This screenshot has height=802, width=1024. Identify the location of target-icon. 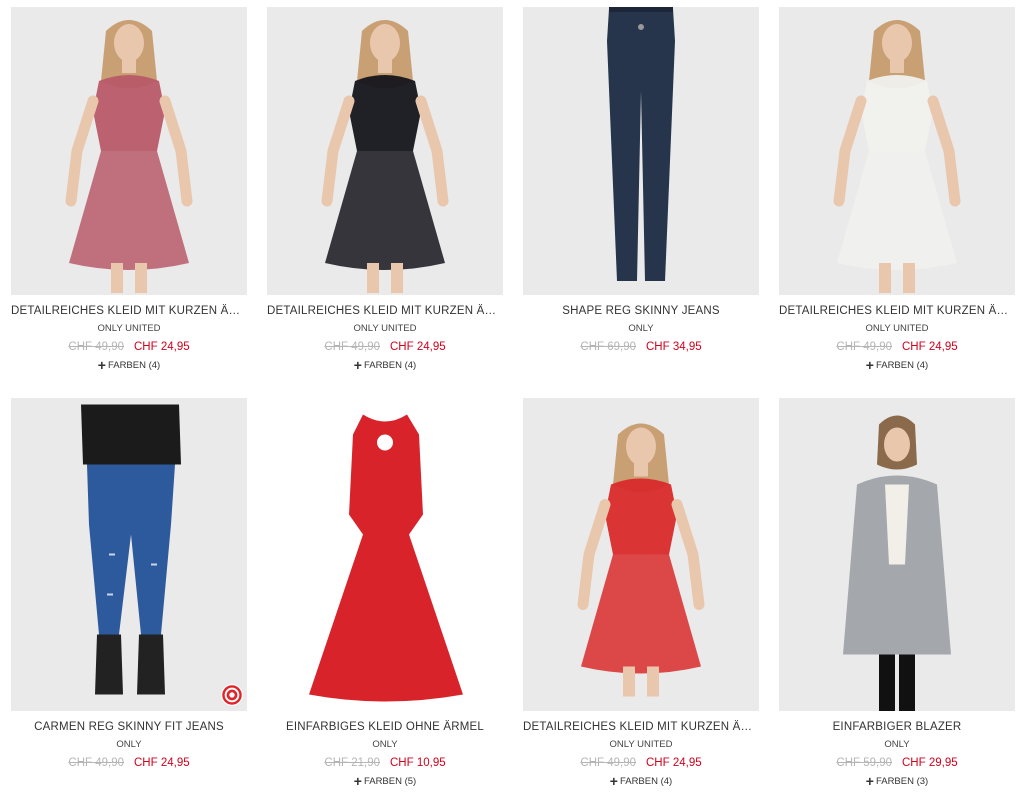
(232, 695).